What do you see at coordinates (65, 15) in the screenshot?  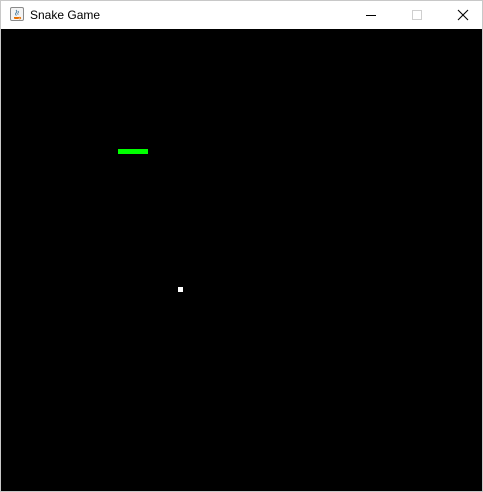 I see `window-title: Snake Game` at bounding box center [65, 15].